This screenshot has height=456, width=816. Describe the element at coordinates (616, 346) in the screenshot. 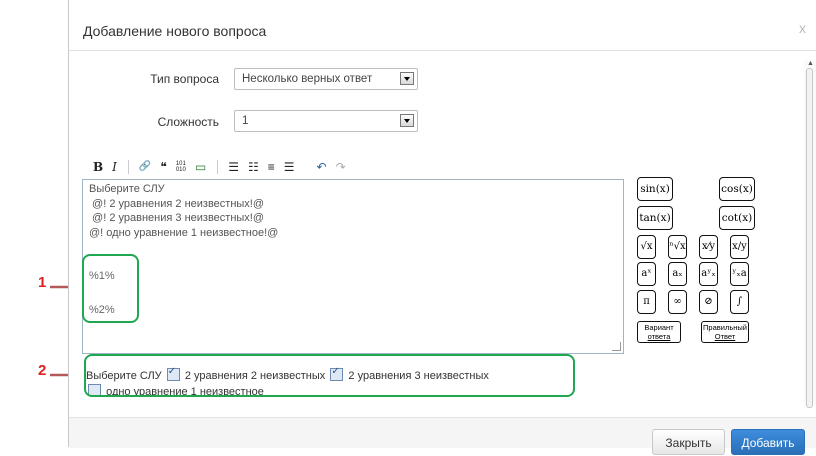

I see `resize-handle` at that location.